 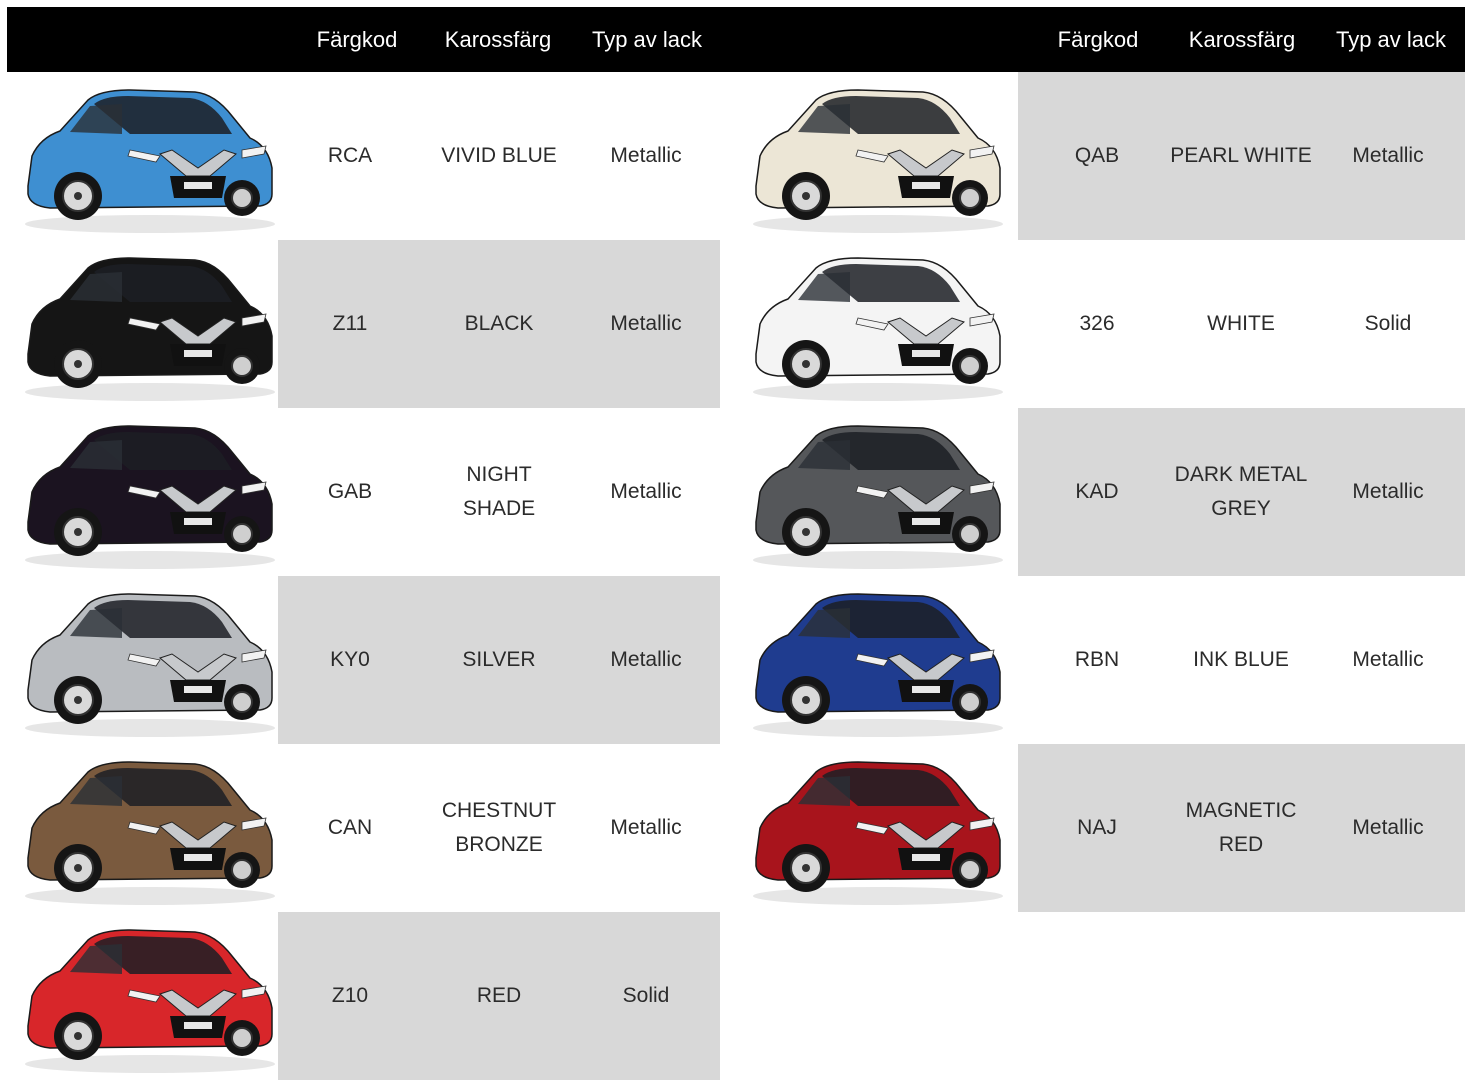 I want to click on body-color-line: VIVID BLUE, so click(x=499, y=155).